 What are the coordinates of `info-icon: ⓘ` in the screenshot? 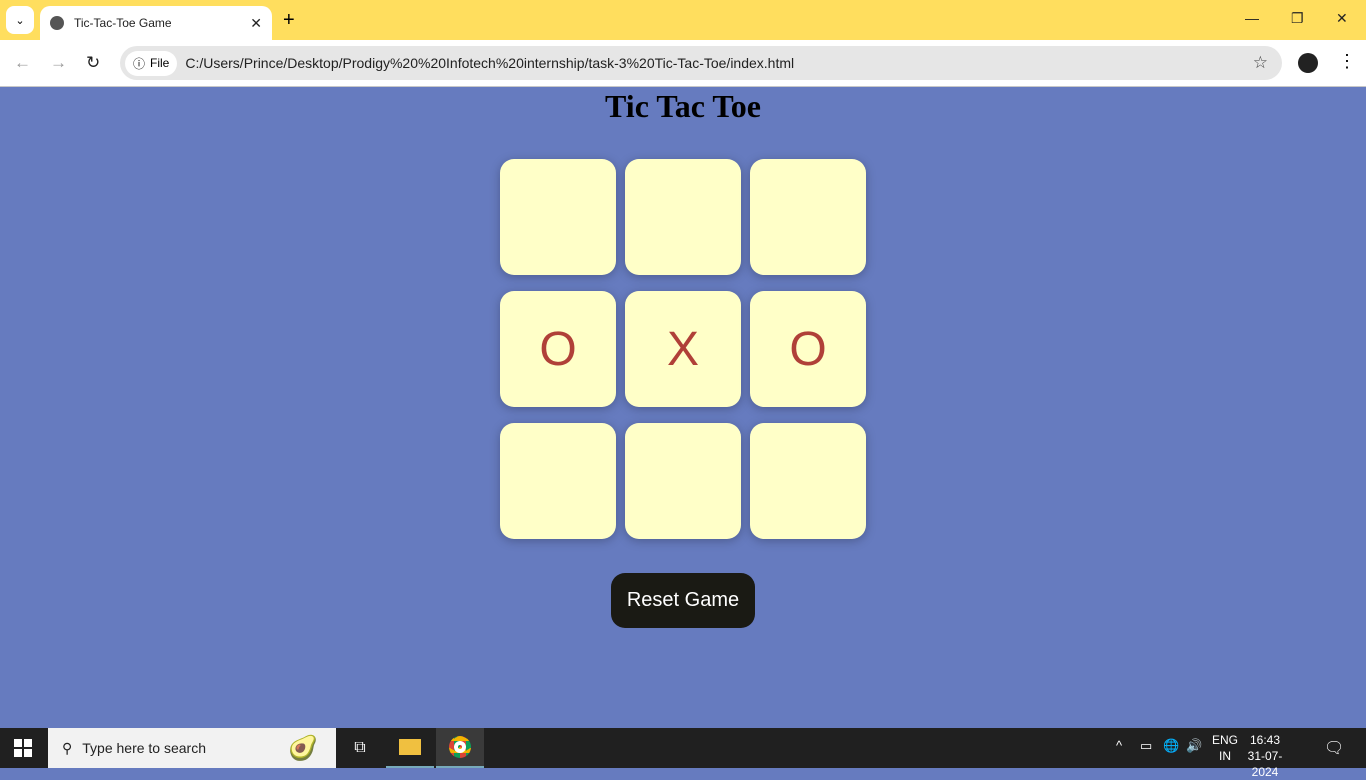 It's located at (139, 63).